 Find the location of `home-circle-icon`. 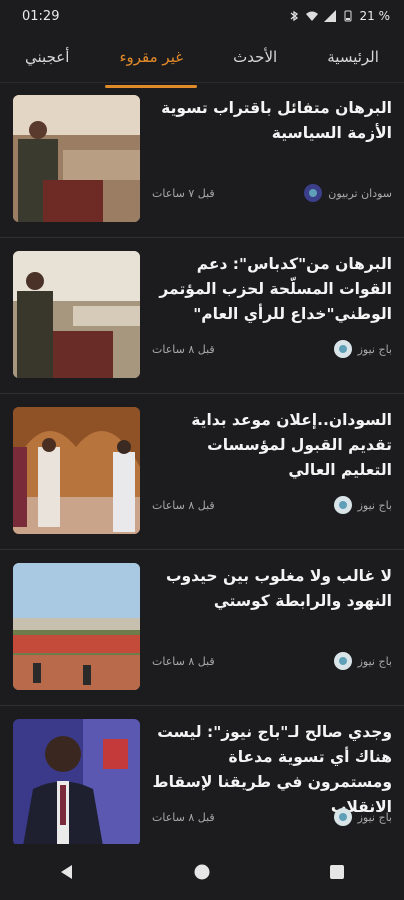

home-circle-icon is located at coordinates (202, 872).